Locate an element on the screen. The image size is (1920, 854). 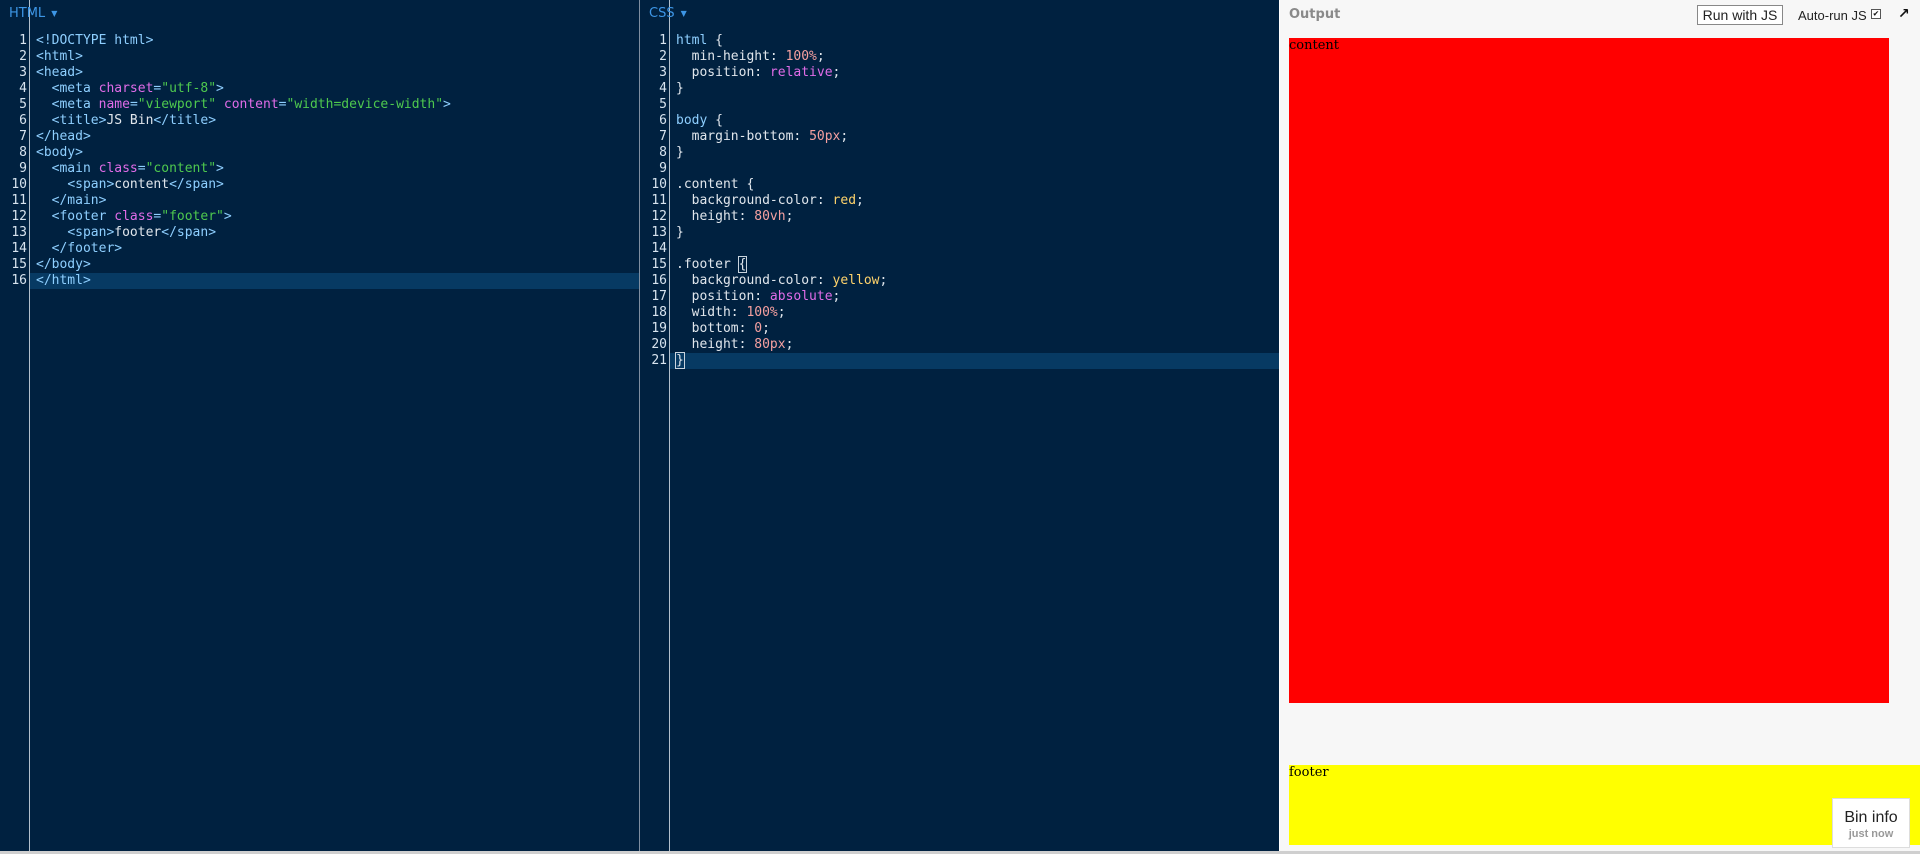
code-token: .footer is located at coordinates (707, 264).